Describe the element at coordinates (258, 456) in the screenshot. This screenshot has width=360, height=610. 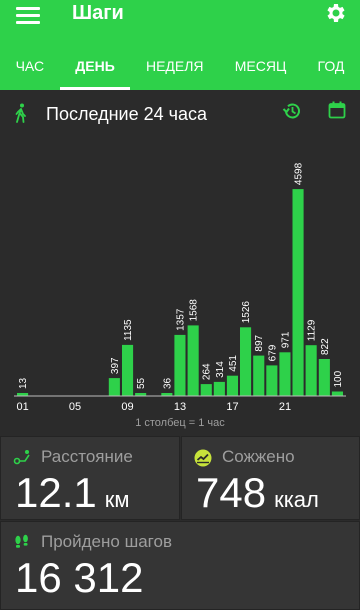
I see `burned-label: Сожжено` at that location.